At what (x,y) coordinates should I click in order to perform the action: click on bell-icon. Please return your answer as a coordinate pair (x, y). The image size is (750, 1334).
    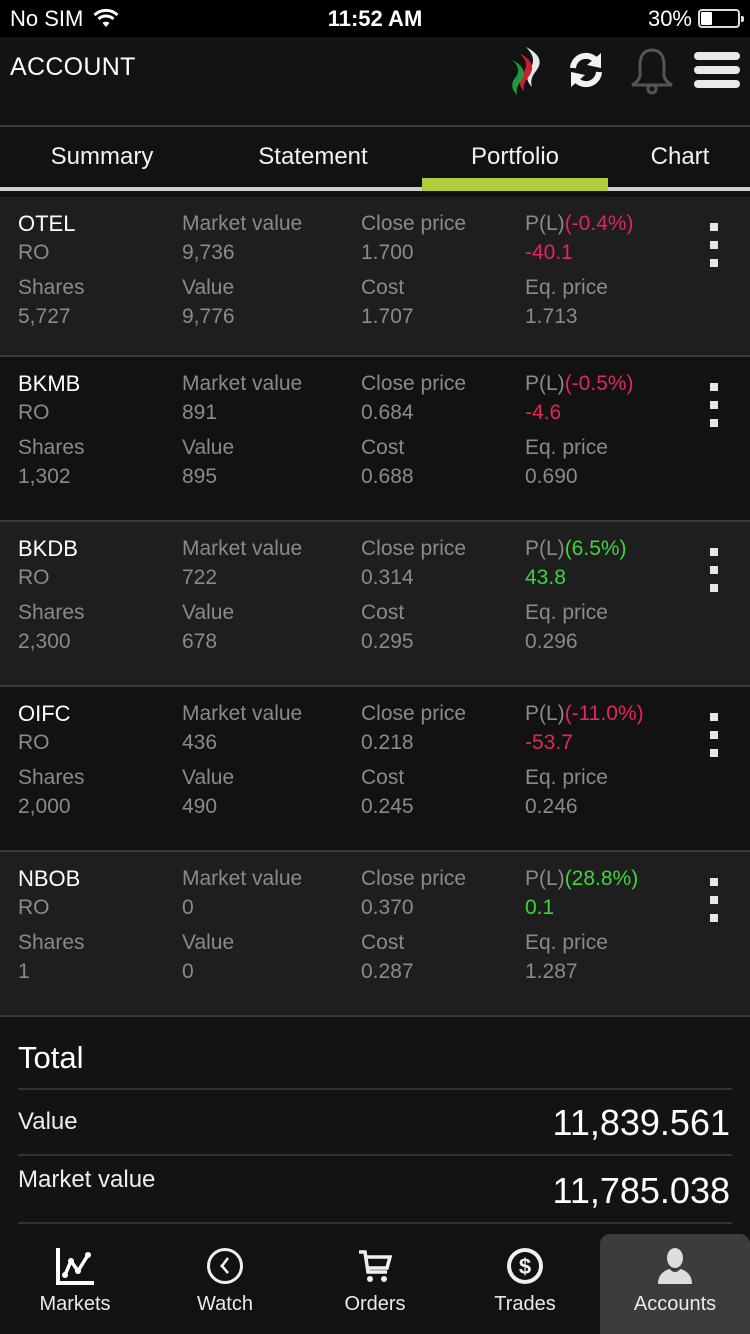
    Looking at the image, I should click on (652, 71).